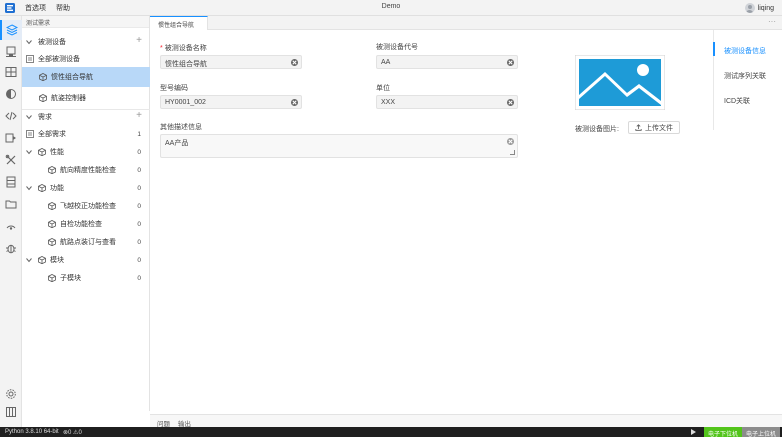 Image resolution: width=782 pixels, height=437 pixels. What do you see at coordinates (86, 224) in the screenshot?
I see `tree-item-self-check: 自检功能检查 0` at bounding box center [86, 224].